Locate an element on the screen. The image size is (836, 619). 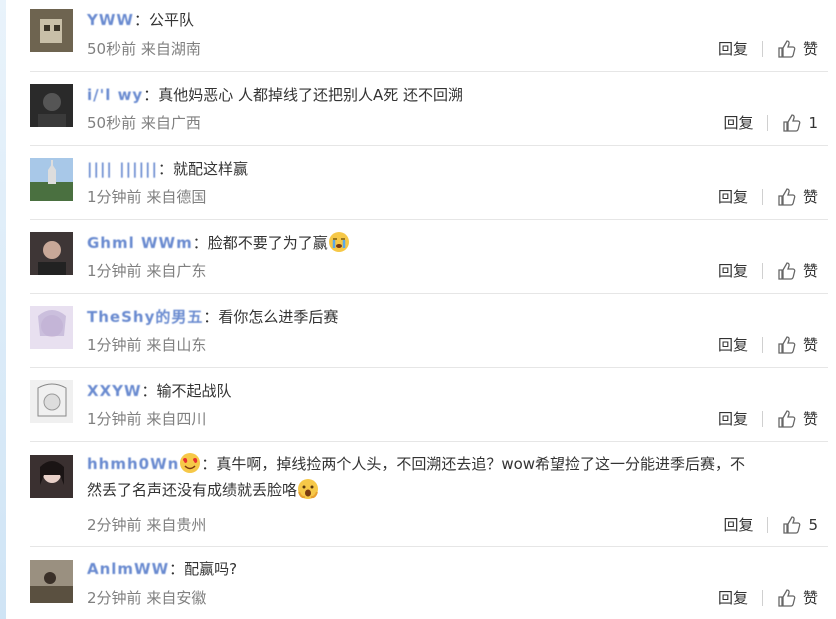
comment-meta: 50秒前 来自湖南 is located at coordinates (144, 49).